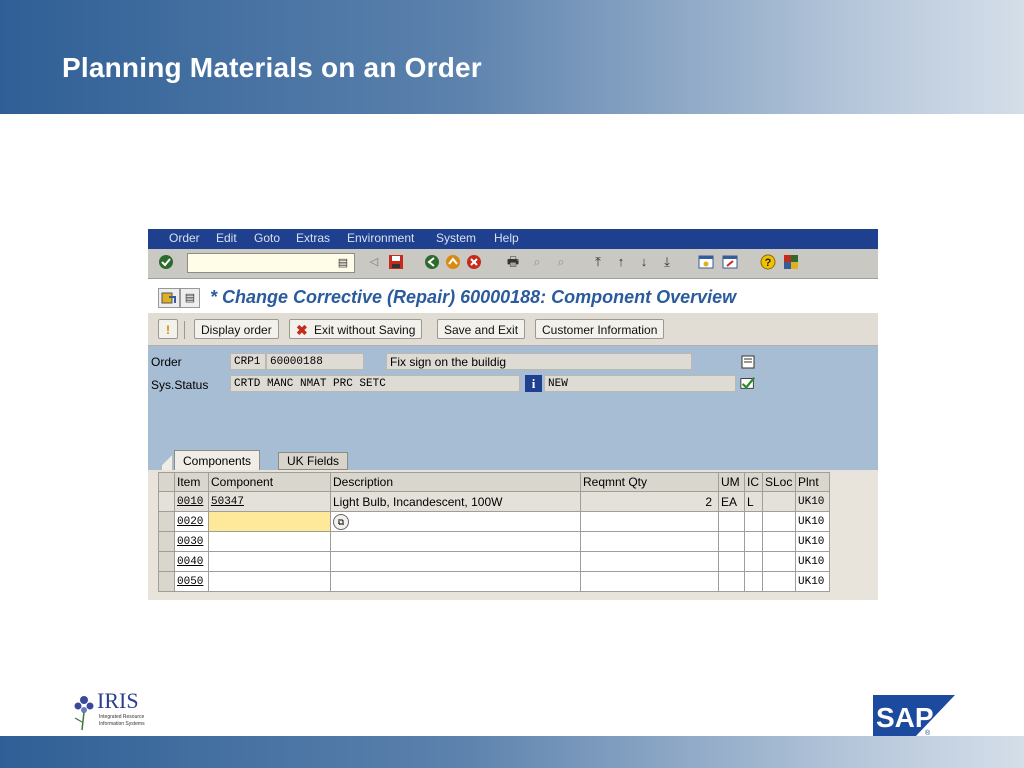  Describe the element at coordinates (513, 262) in the screenshot. I see `print-icon: 🖶` at that location.